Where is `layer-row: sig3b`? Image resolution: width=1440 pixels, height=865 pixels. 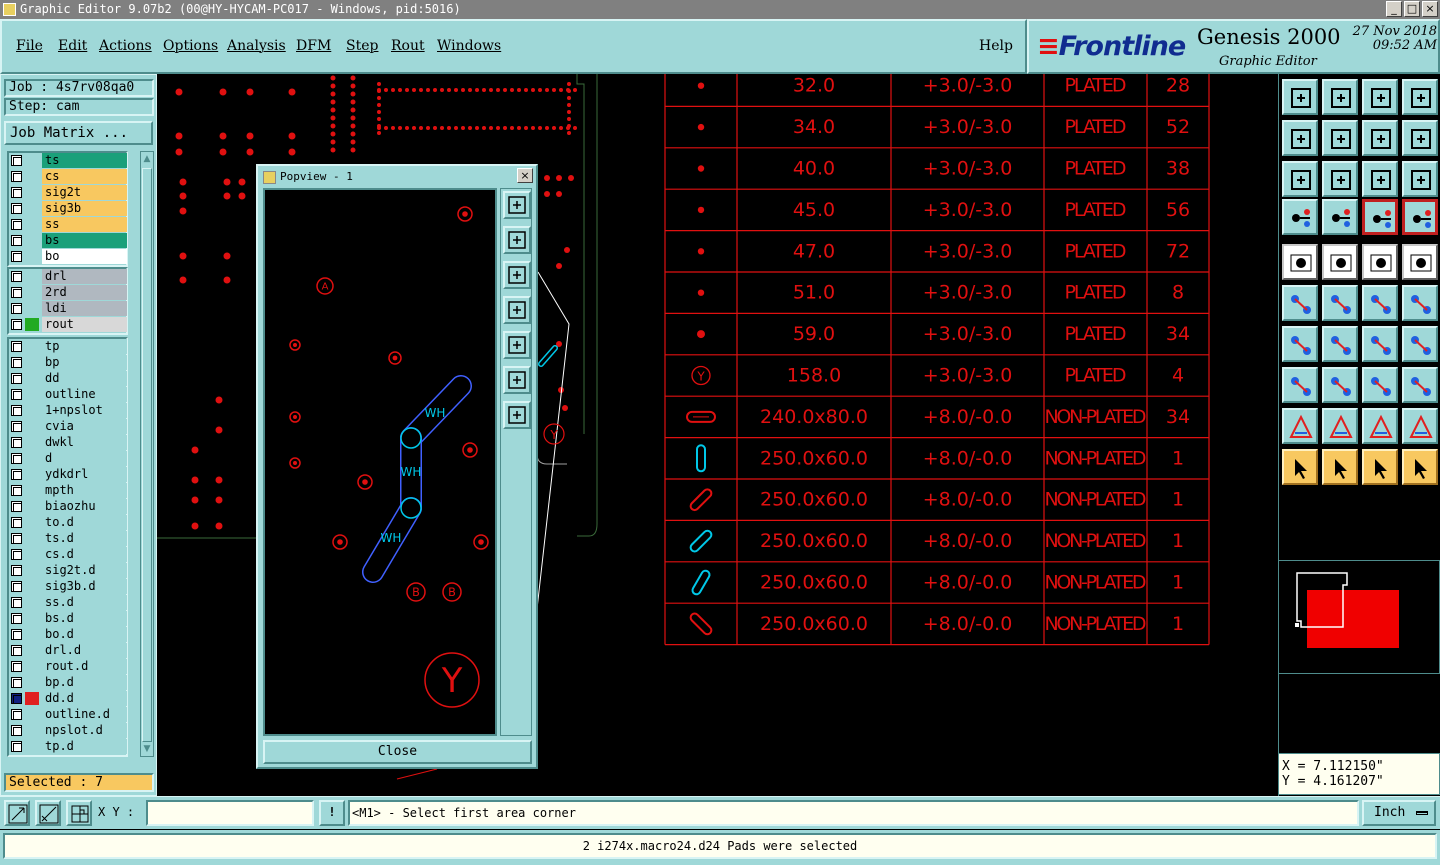 layer-row: sig3b is located at coordinates (67, 208).